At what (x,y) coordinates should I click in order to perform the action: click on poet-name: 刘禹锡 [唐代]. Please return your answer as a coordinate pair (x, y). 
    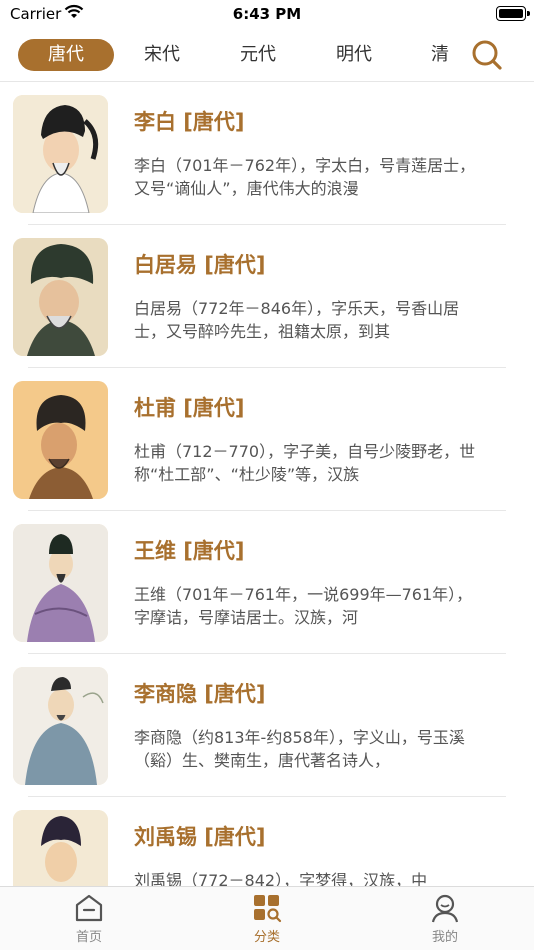
    Looking at the image, I should click on (200, 837).